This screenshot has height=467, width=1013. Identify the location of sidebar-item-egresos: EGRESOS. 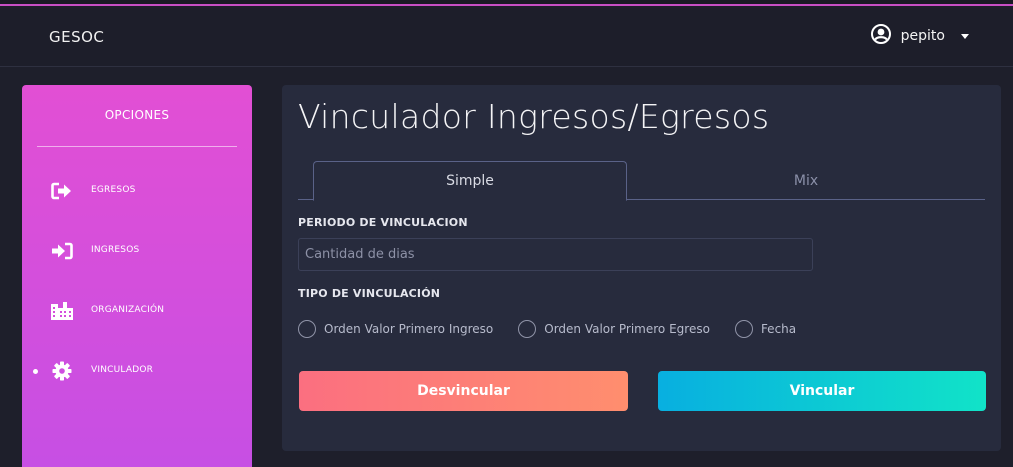
(137, 191).